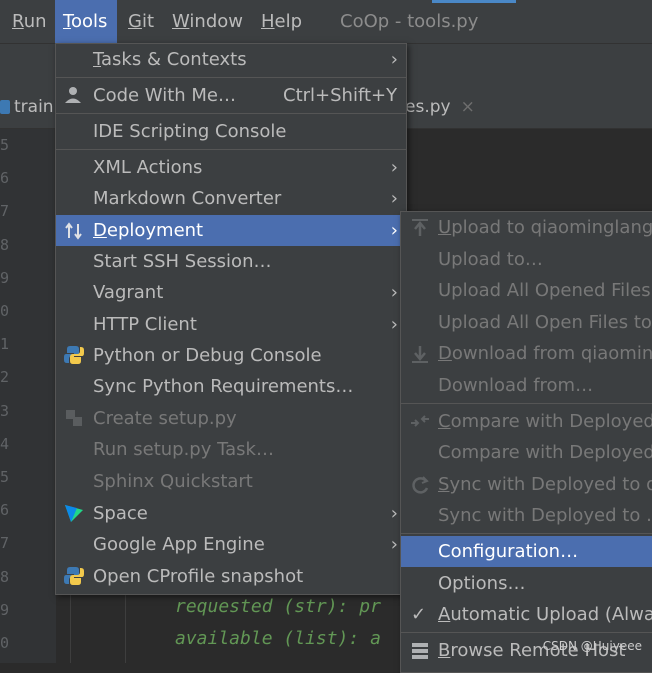 Image resolution: width=652 pixels, height=673 pixels. Describe the element at coordinates (420, 651) in the screenshot. I see `server-icon` at that location.